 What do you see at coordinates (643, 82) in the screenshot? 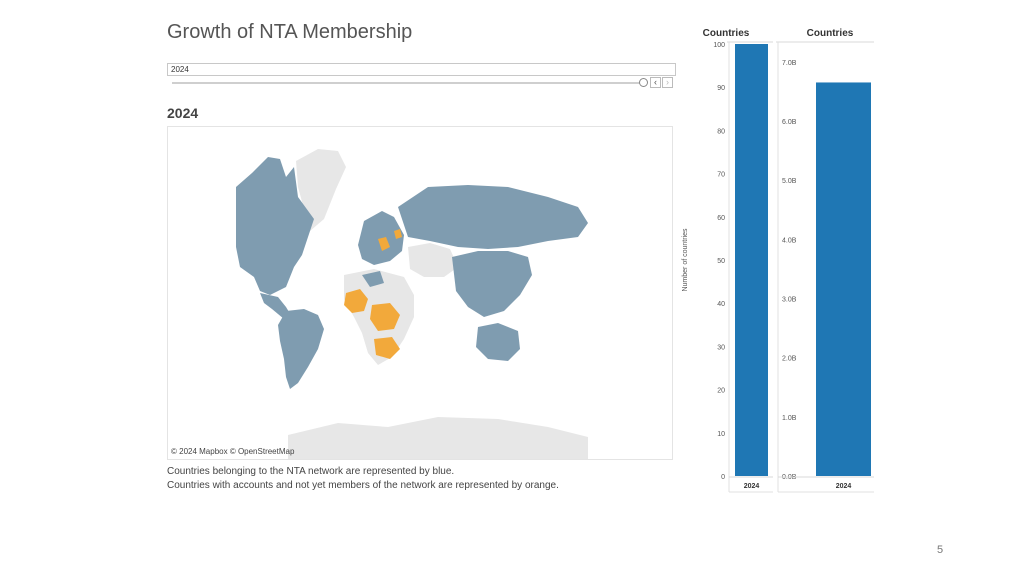
I see `year-slider-thumb` at bounding box center [643, 82].